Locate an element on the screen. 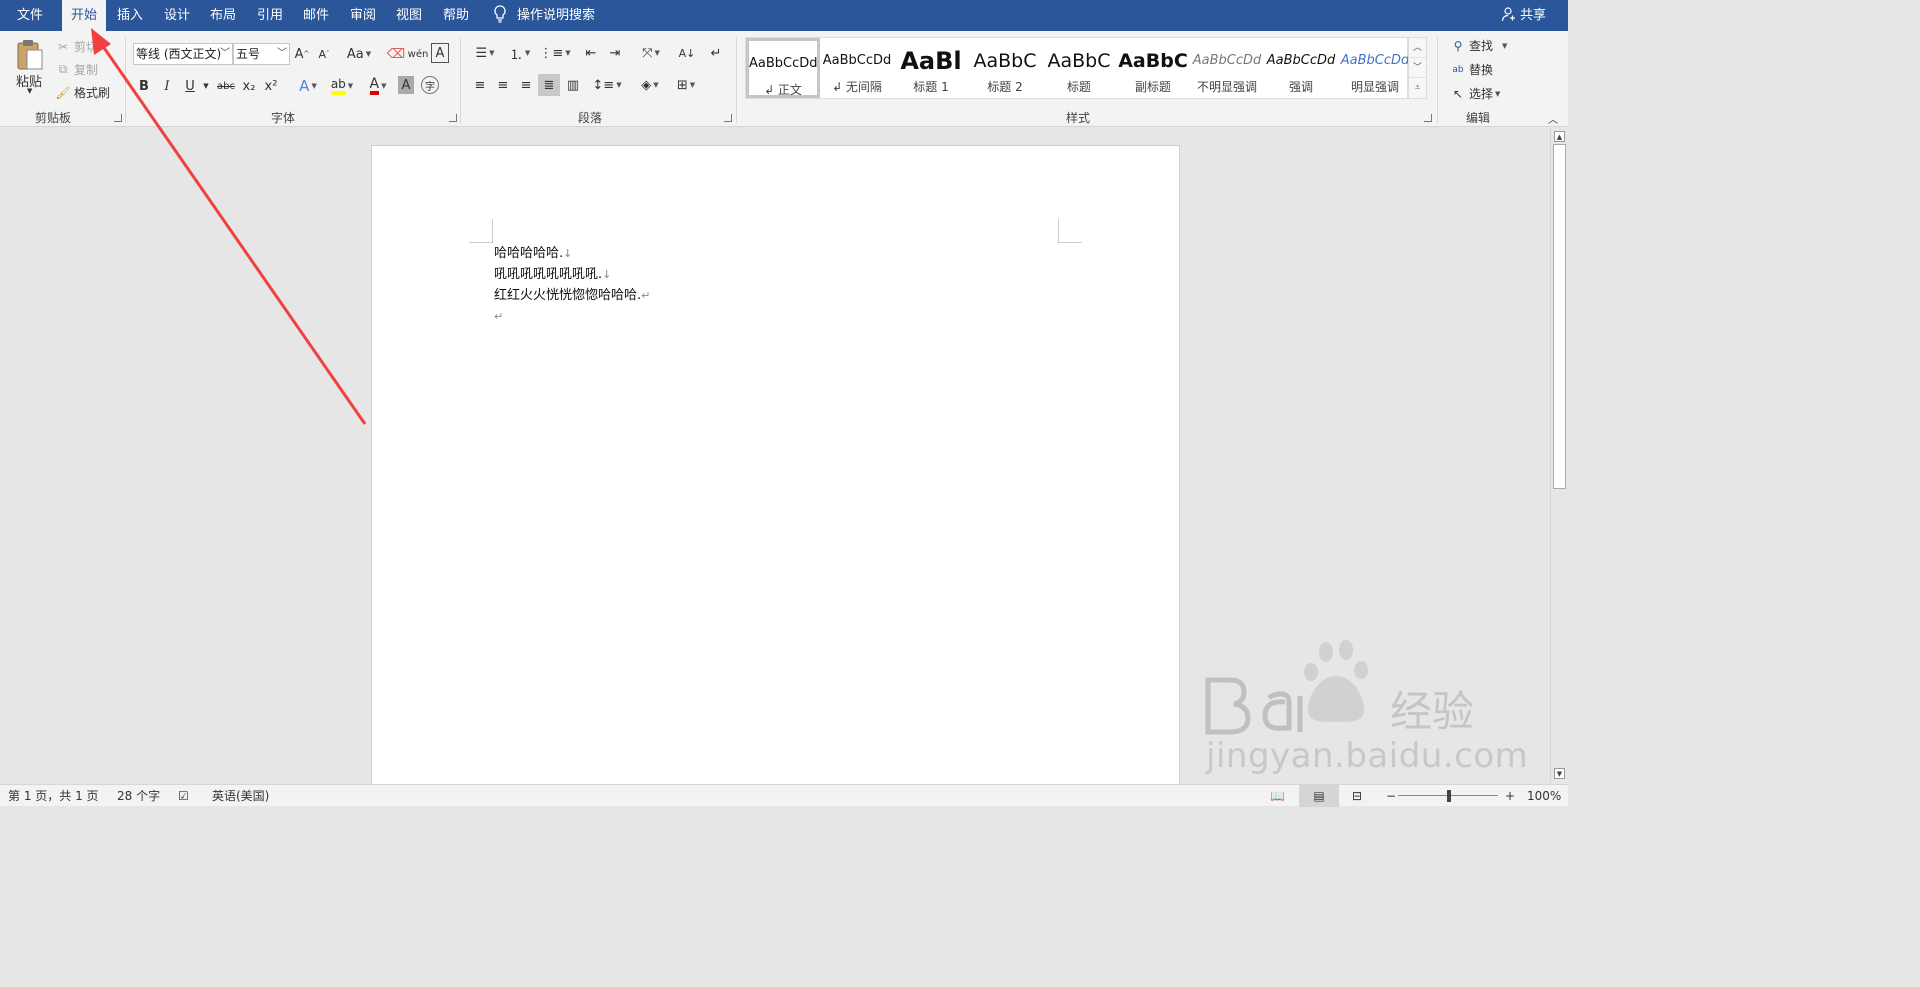 The height and width of the screenshot is (987, 1920). shading-icon: ◈ ▼ is located at coordinates (650, 85).